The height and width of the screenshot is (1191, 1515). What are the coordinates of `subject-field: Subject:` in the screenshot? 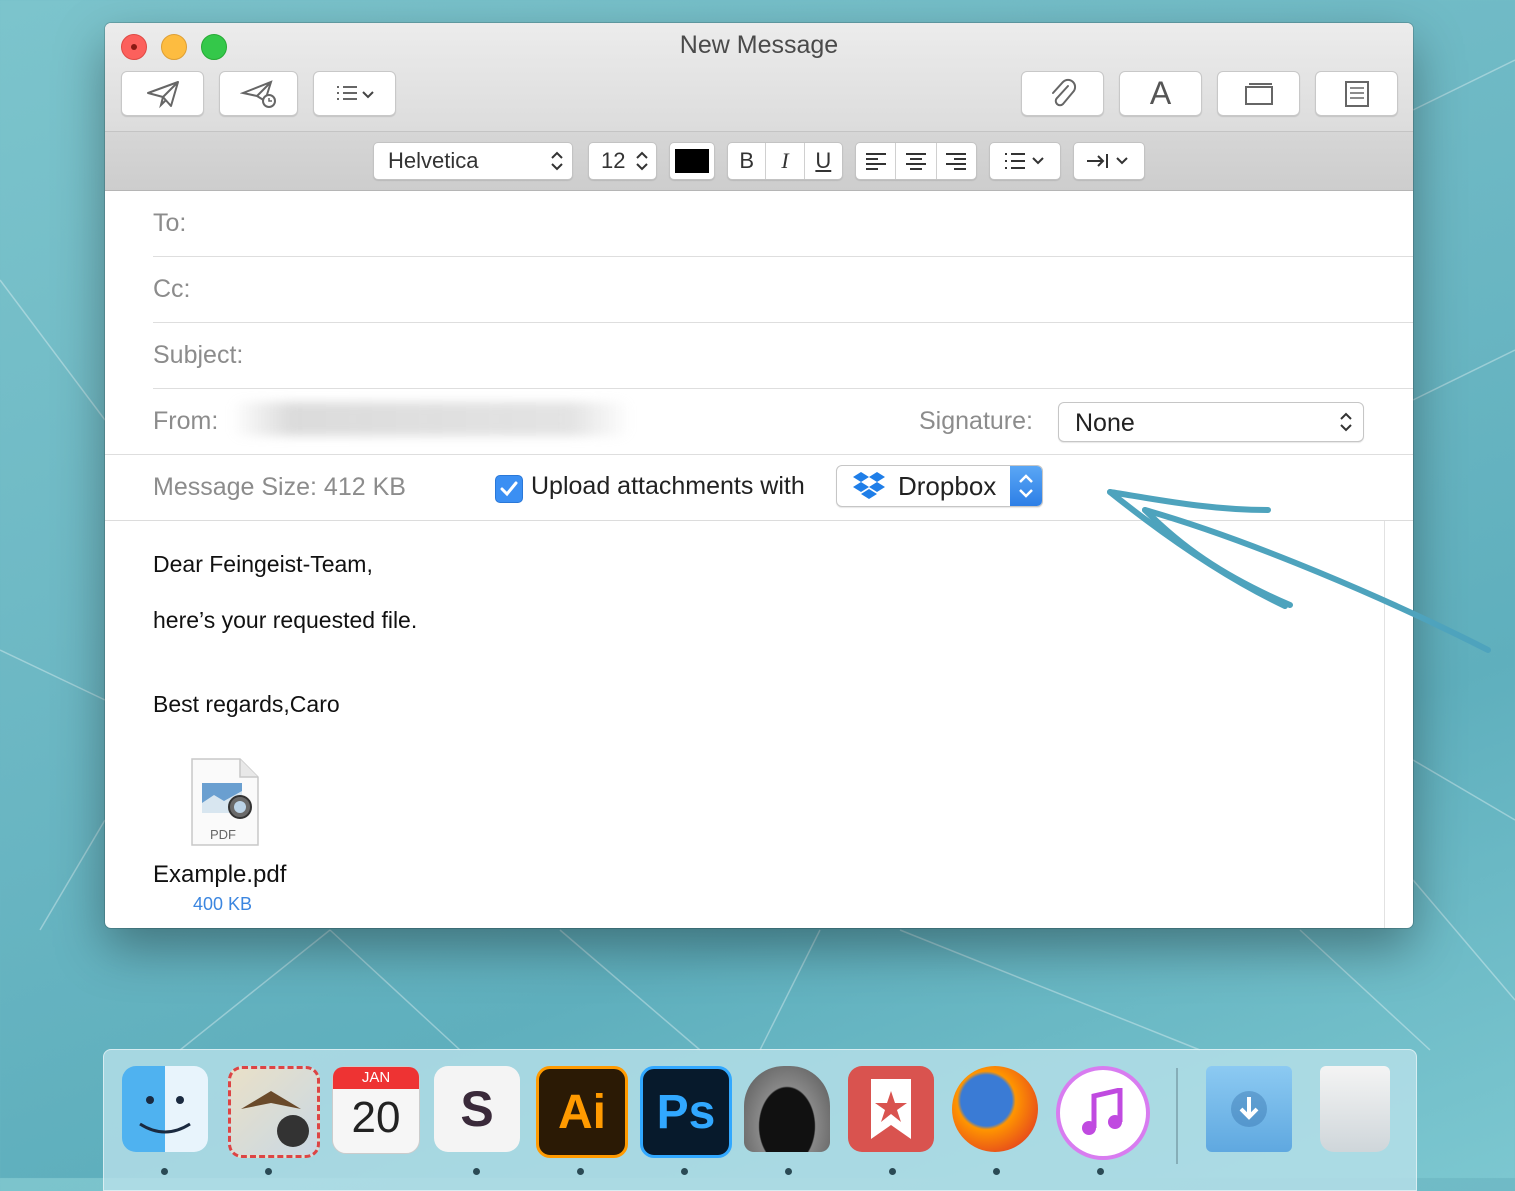 It's located at (783, 356).